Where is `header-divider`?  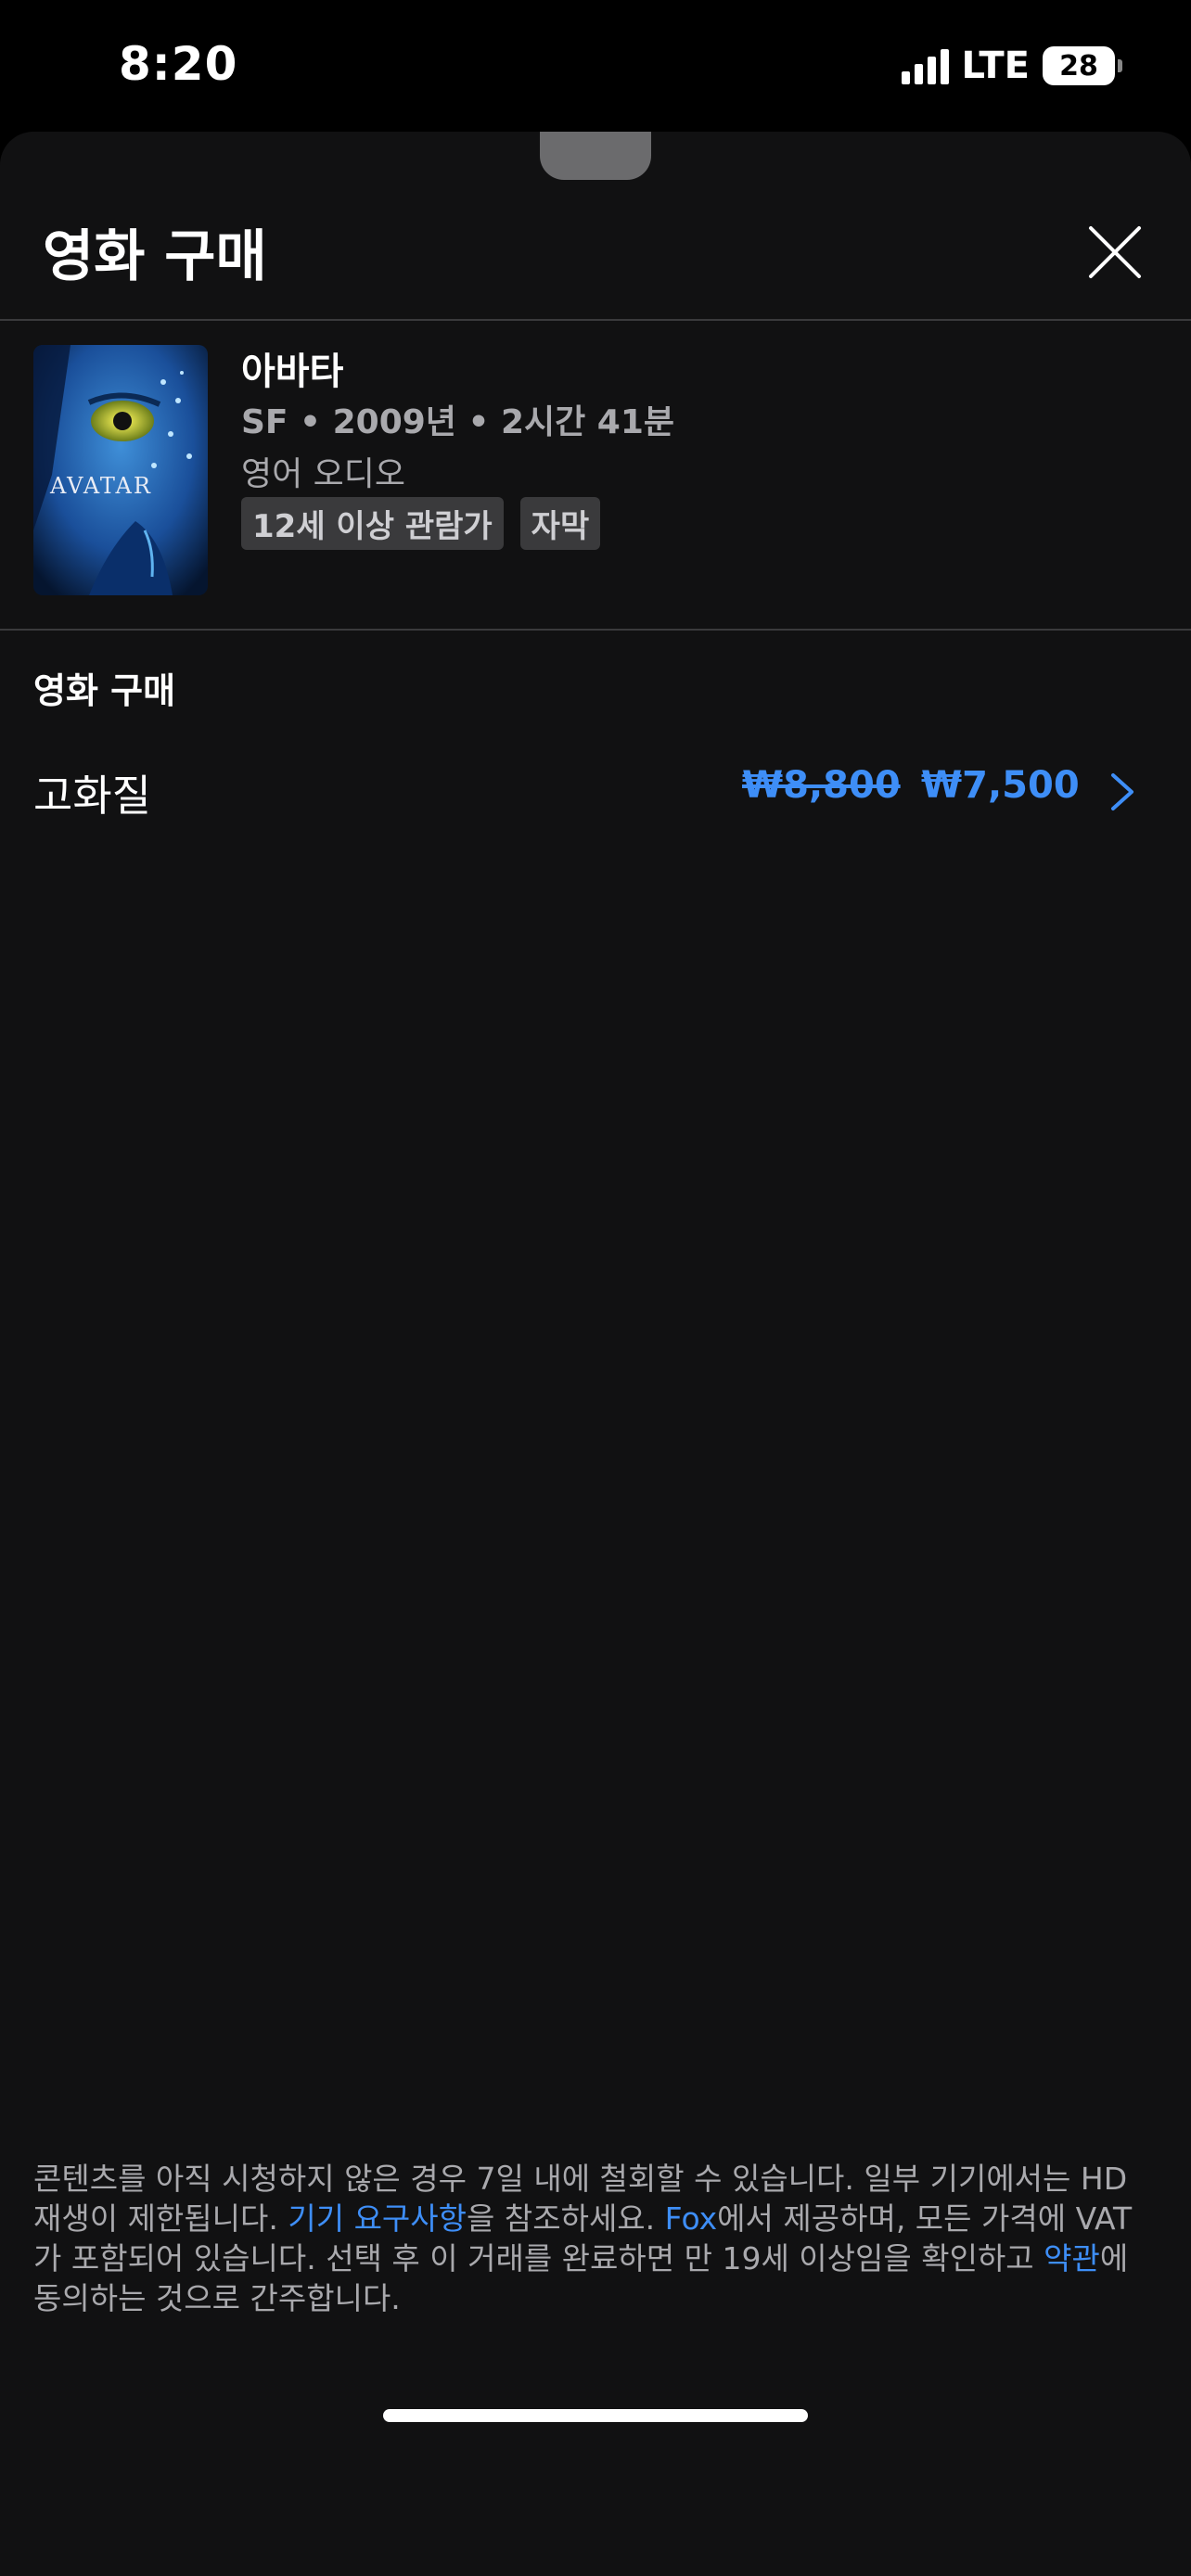
header-divider is located at coordinates (595, 320).